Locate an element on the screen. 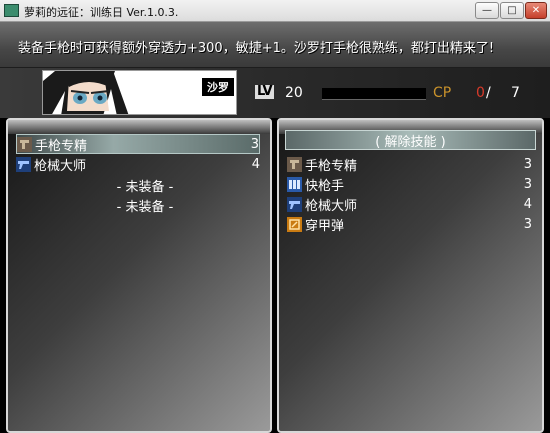 This screenshot has width=550, height=433. minimize-button: — is located at coordinates (487, 10).